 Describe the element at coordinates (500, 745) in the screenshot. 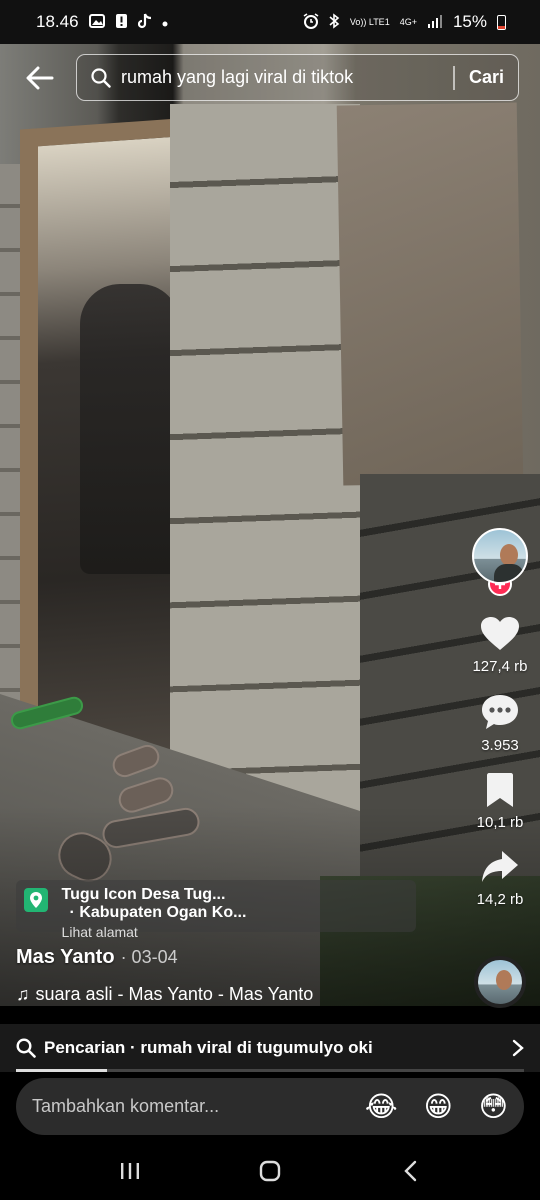

I see `comment-count: 3.953` at that location.